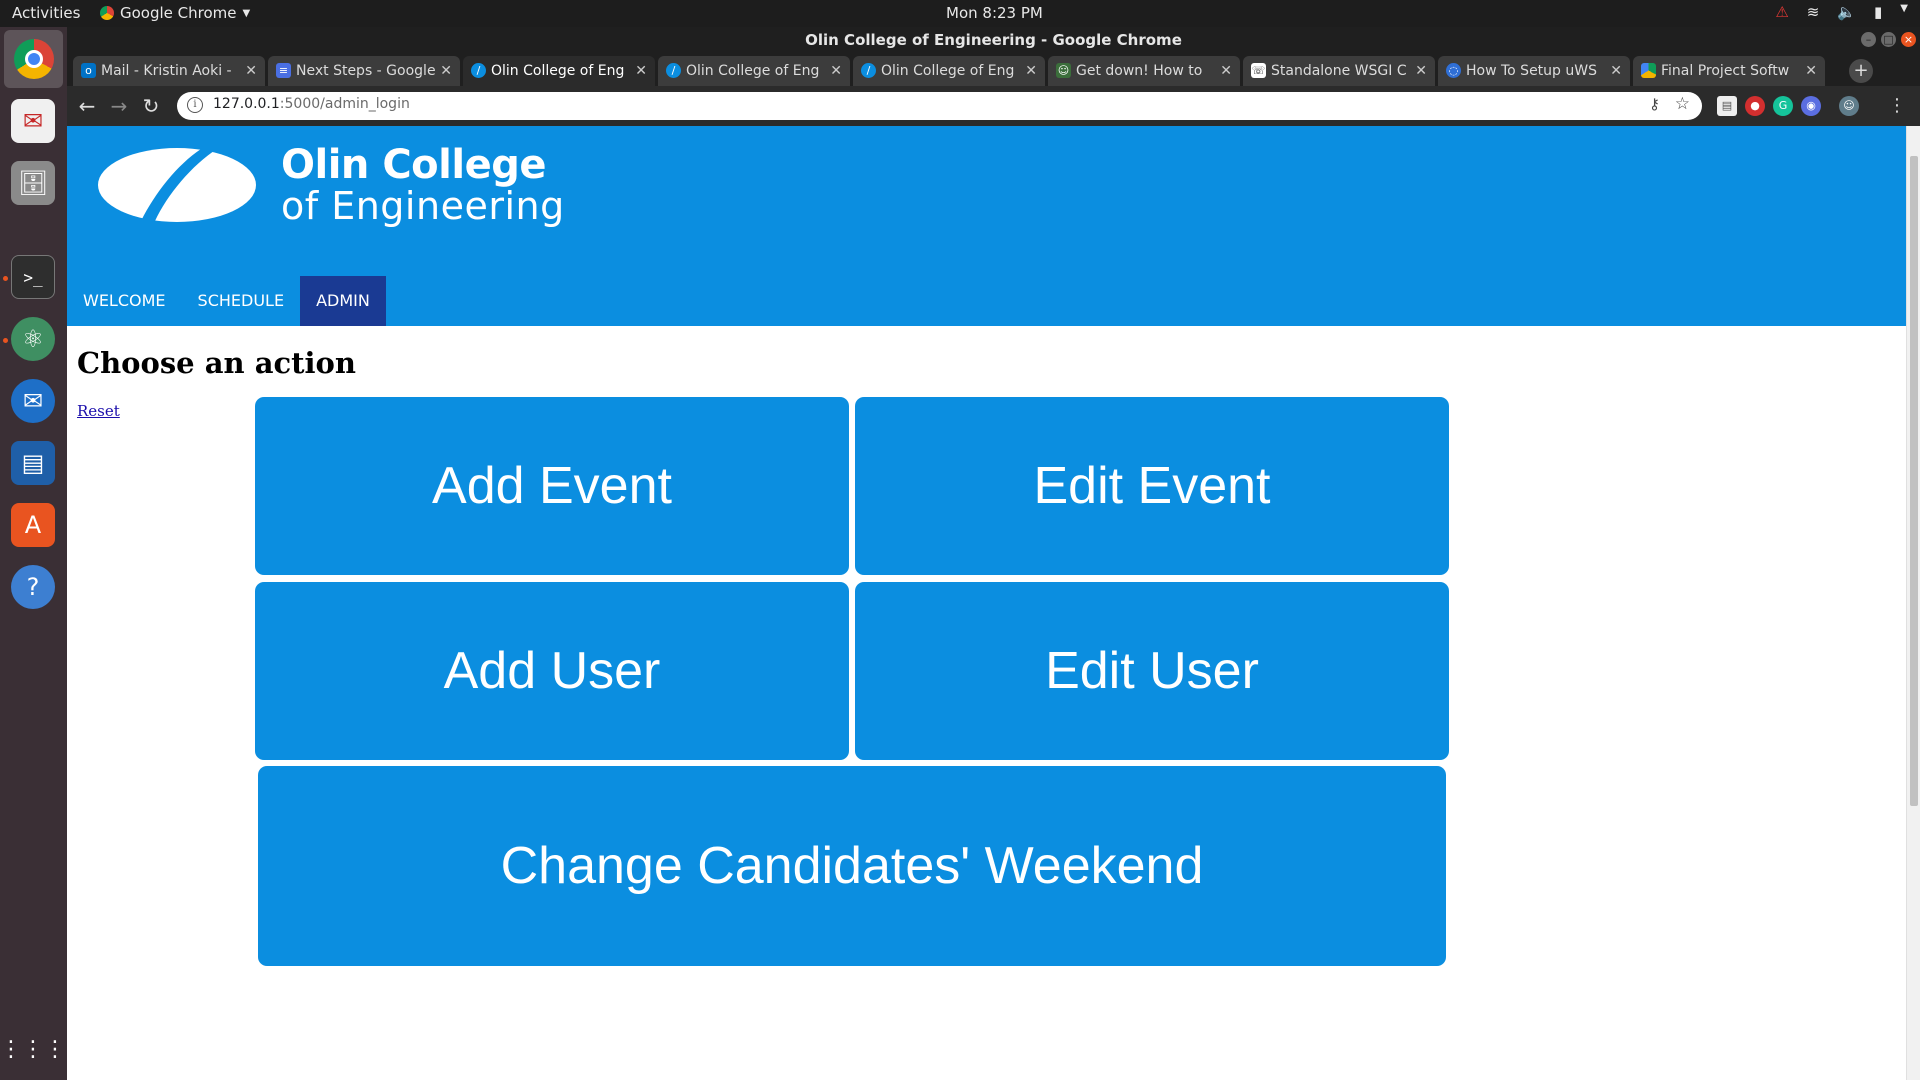  Describe the element at coordinates (1878, 12) in the screenshot. I see `battery-icon: ▮` at that location.